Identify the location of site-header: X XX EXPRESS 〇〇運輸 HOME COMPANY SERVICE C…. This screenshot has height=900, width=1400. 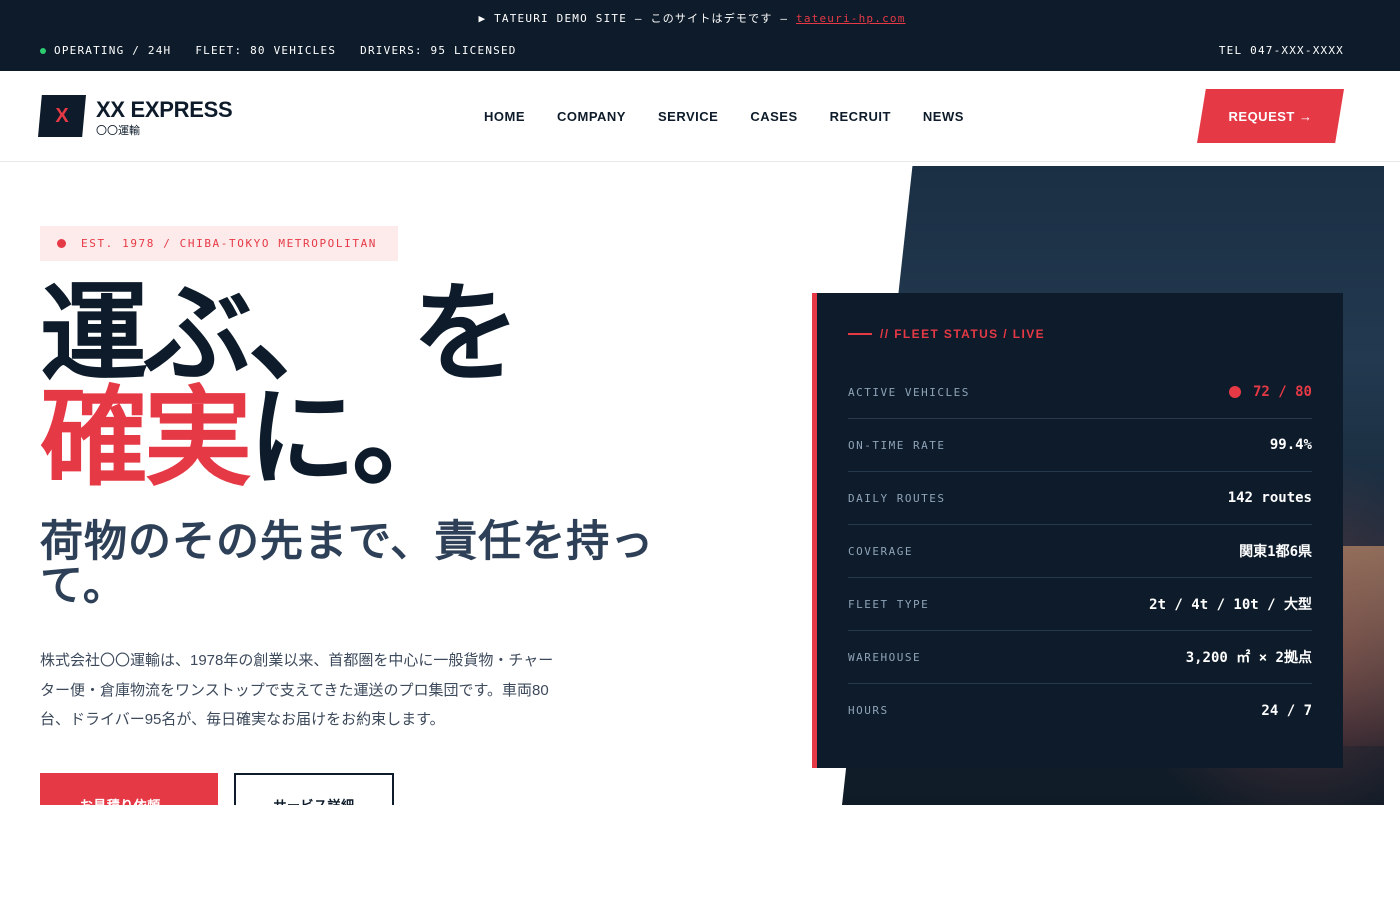
(700, 116).